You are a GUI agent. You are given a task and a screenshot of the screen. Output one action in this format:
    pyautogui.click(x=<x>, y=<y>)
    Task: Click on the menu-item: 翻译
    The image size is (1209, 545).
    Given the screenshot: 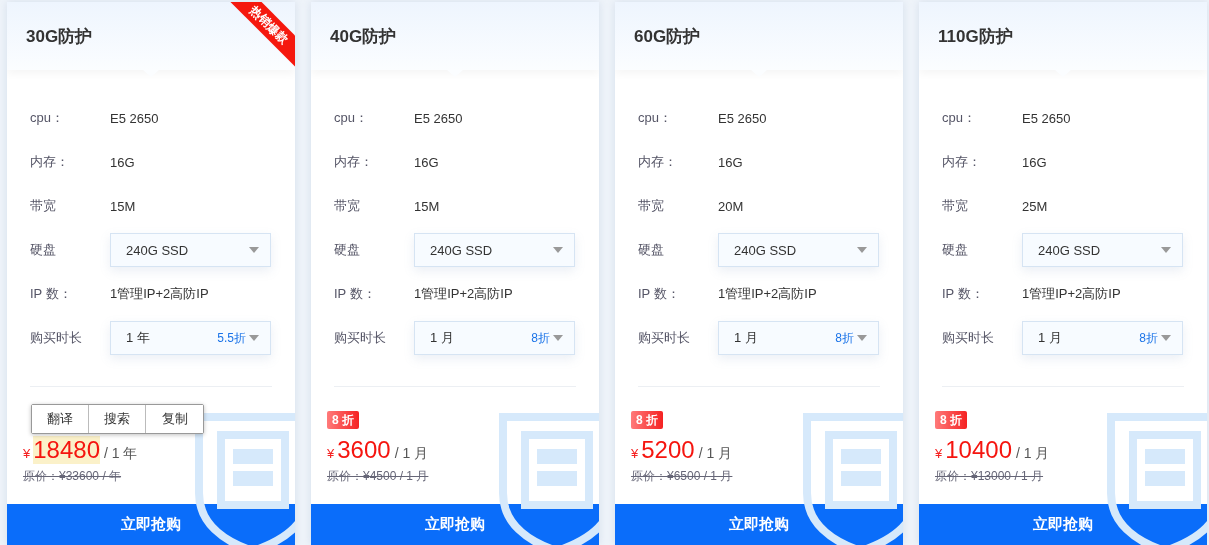 What is the action you would take?
    pyautogui.click(x=60, y=419)
    